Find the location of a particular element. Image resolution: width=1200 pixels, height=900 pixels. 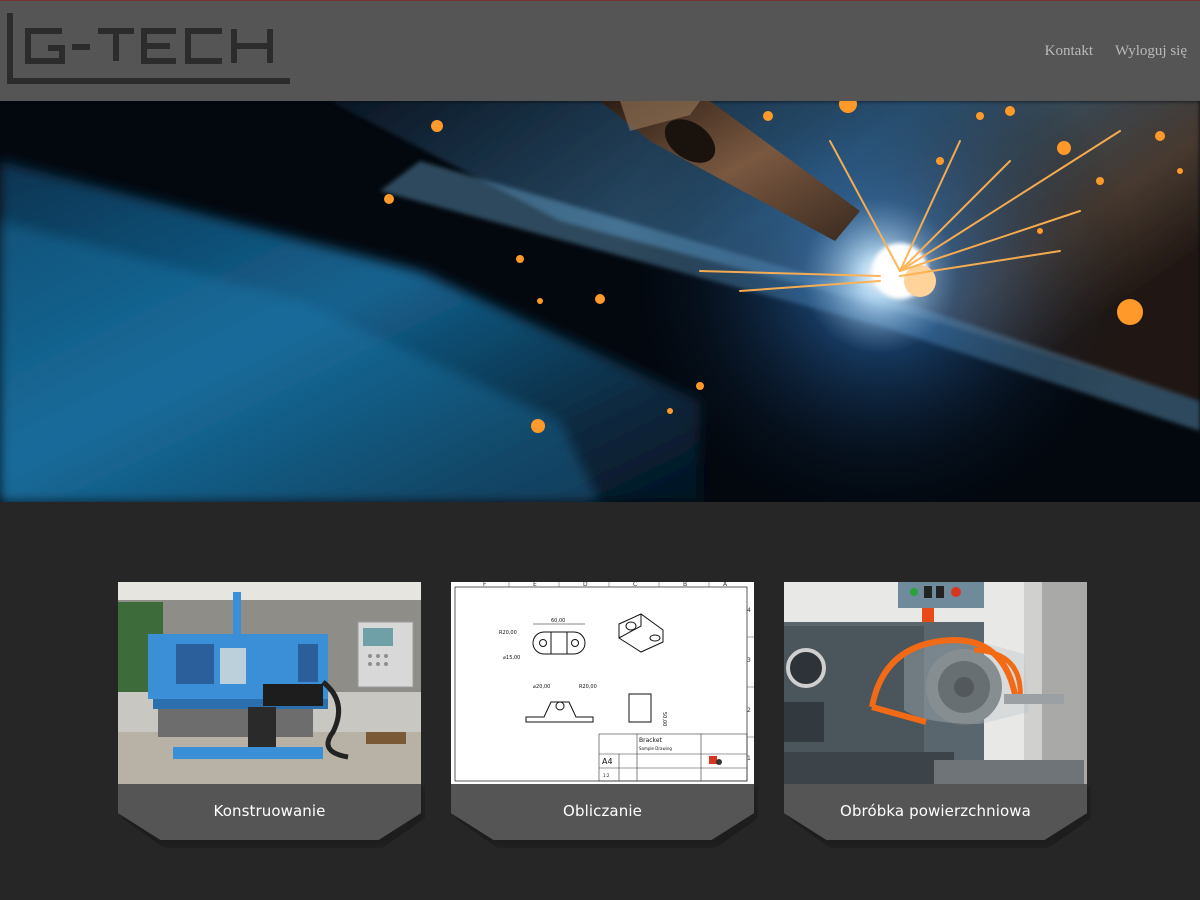

dim-label: ⌀20,00 is located at coordinates (541, 687).